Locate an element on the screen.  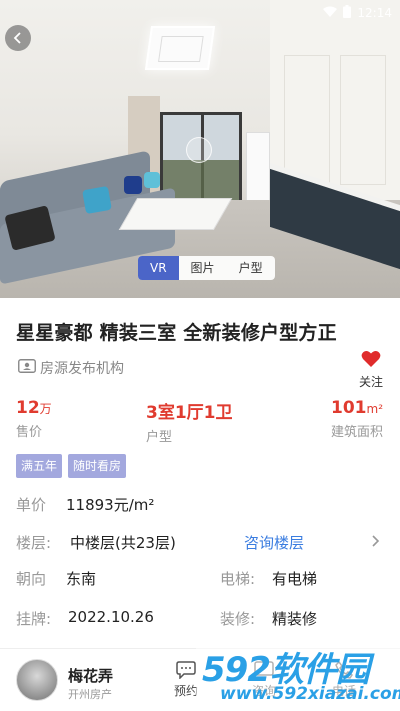
layout-value: 3室1厅1卫 is located at coordinates (189, 413).